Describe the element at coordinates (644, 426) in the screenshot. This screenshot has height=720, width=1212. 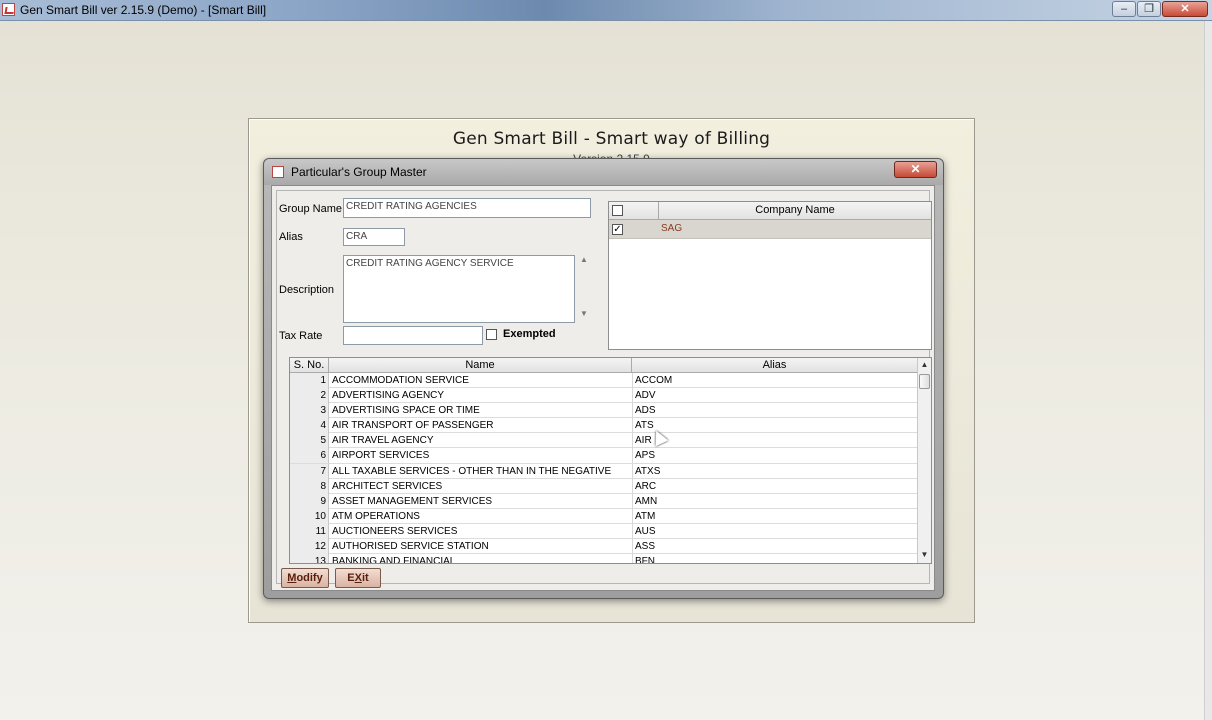
I see `row-alias: ATS` at that location.